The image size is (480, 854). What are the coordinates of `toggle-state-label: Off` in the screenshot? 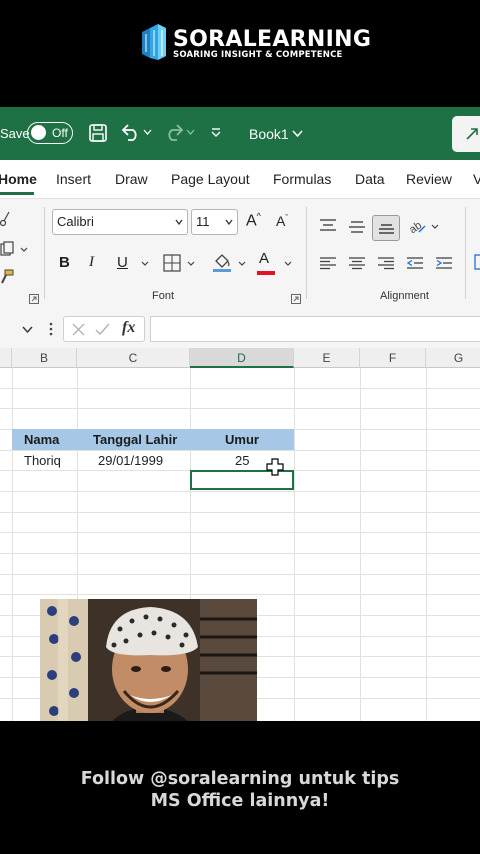 It's located at (60, 133).